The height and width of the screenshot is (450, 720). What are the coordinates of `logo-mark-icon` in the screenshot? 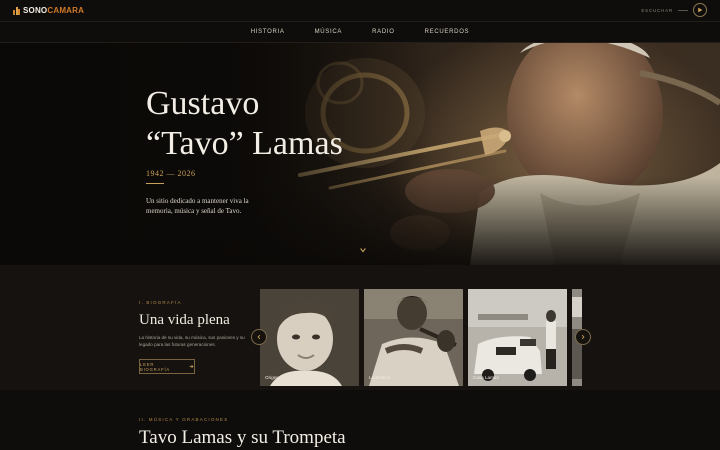 It's located at (16, 10).